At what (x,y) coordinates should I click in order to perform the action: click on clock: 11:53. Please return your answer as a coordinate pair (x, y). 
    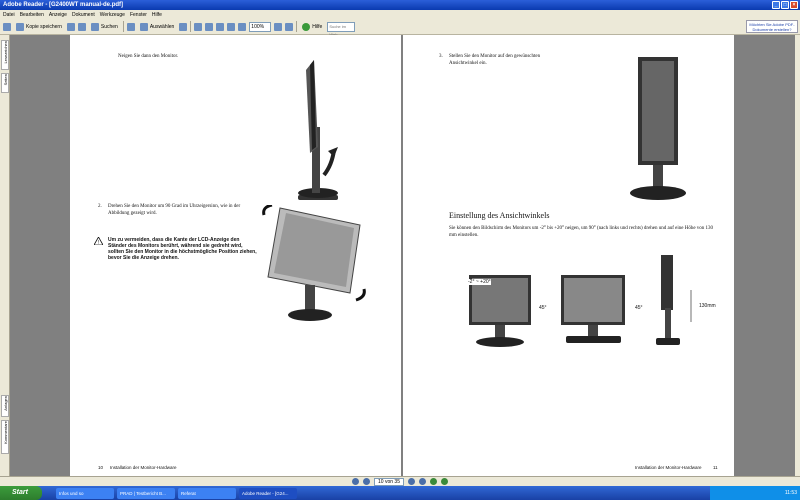
    Looking at the image, I should click on (790, 493).